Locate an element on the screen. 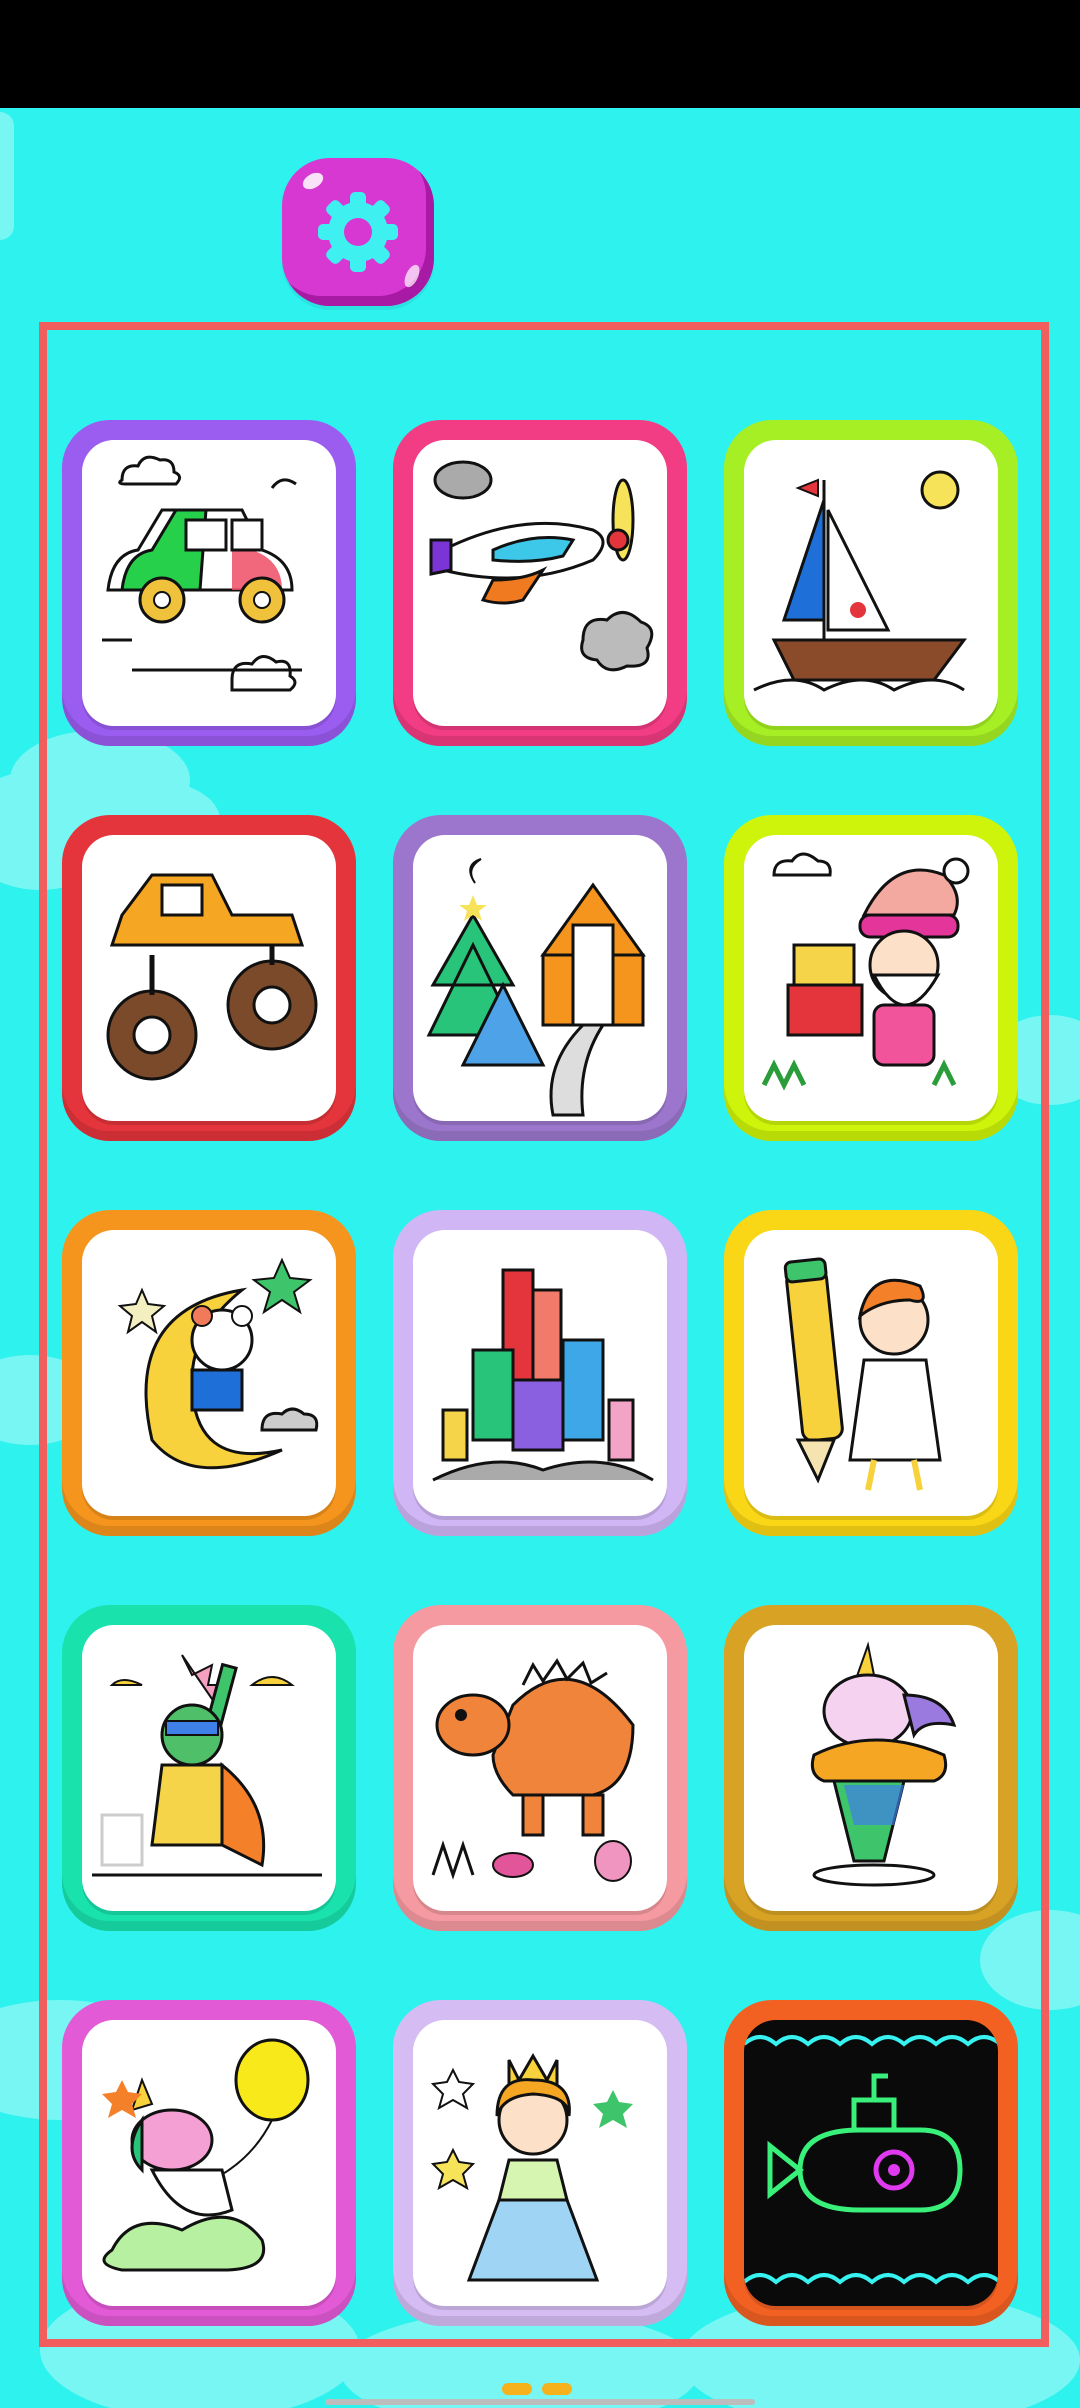 Image resolution: width=1080 pixels, height=2408 pixels. page-indicator is located at coordinates (537, 2389).